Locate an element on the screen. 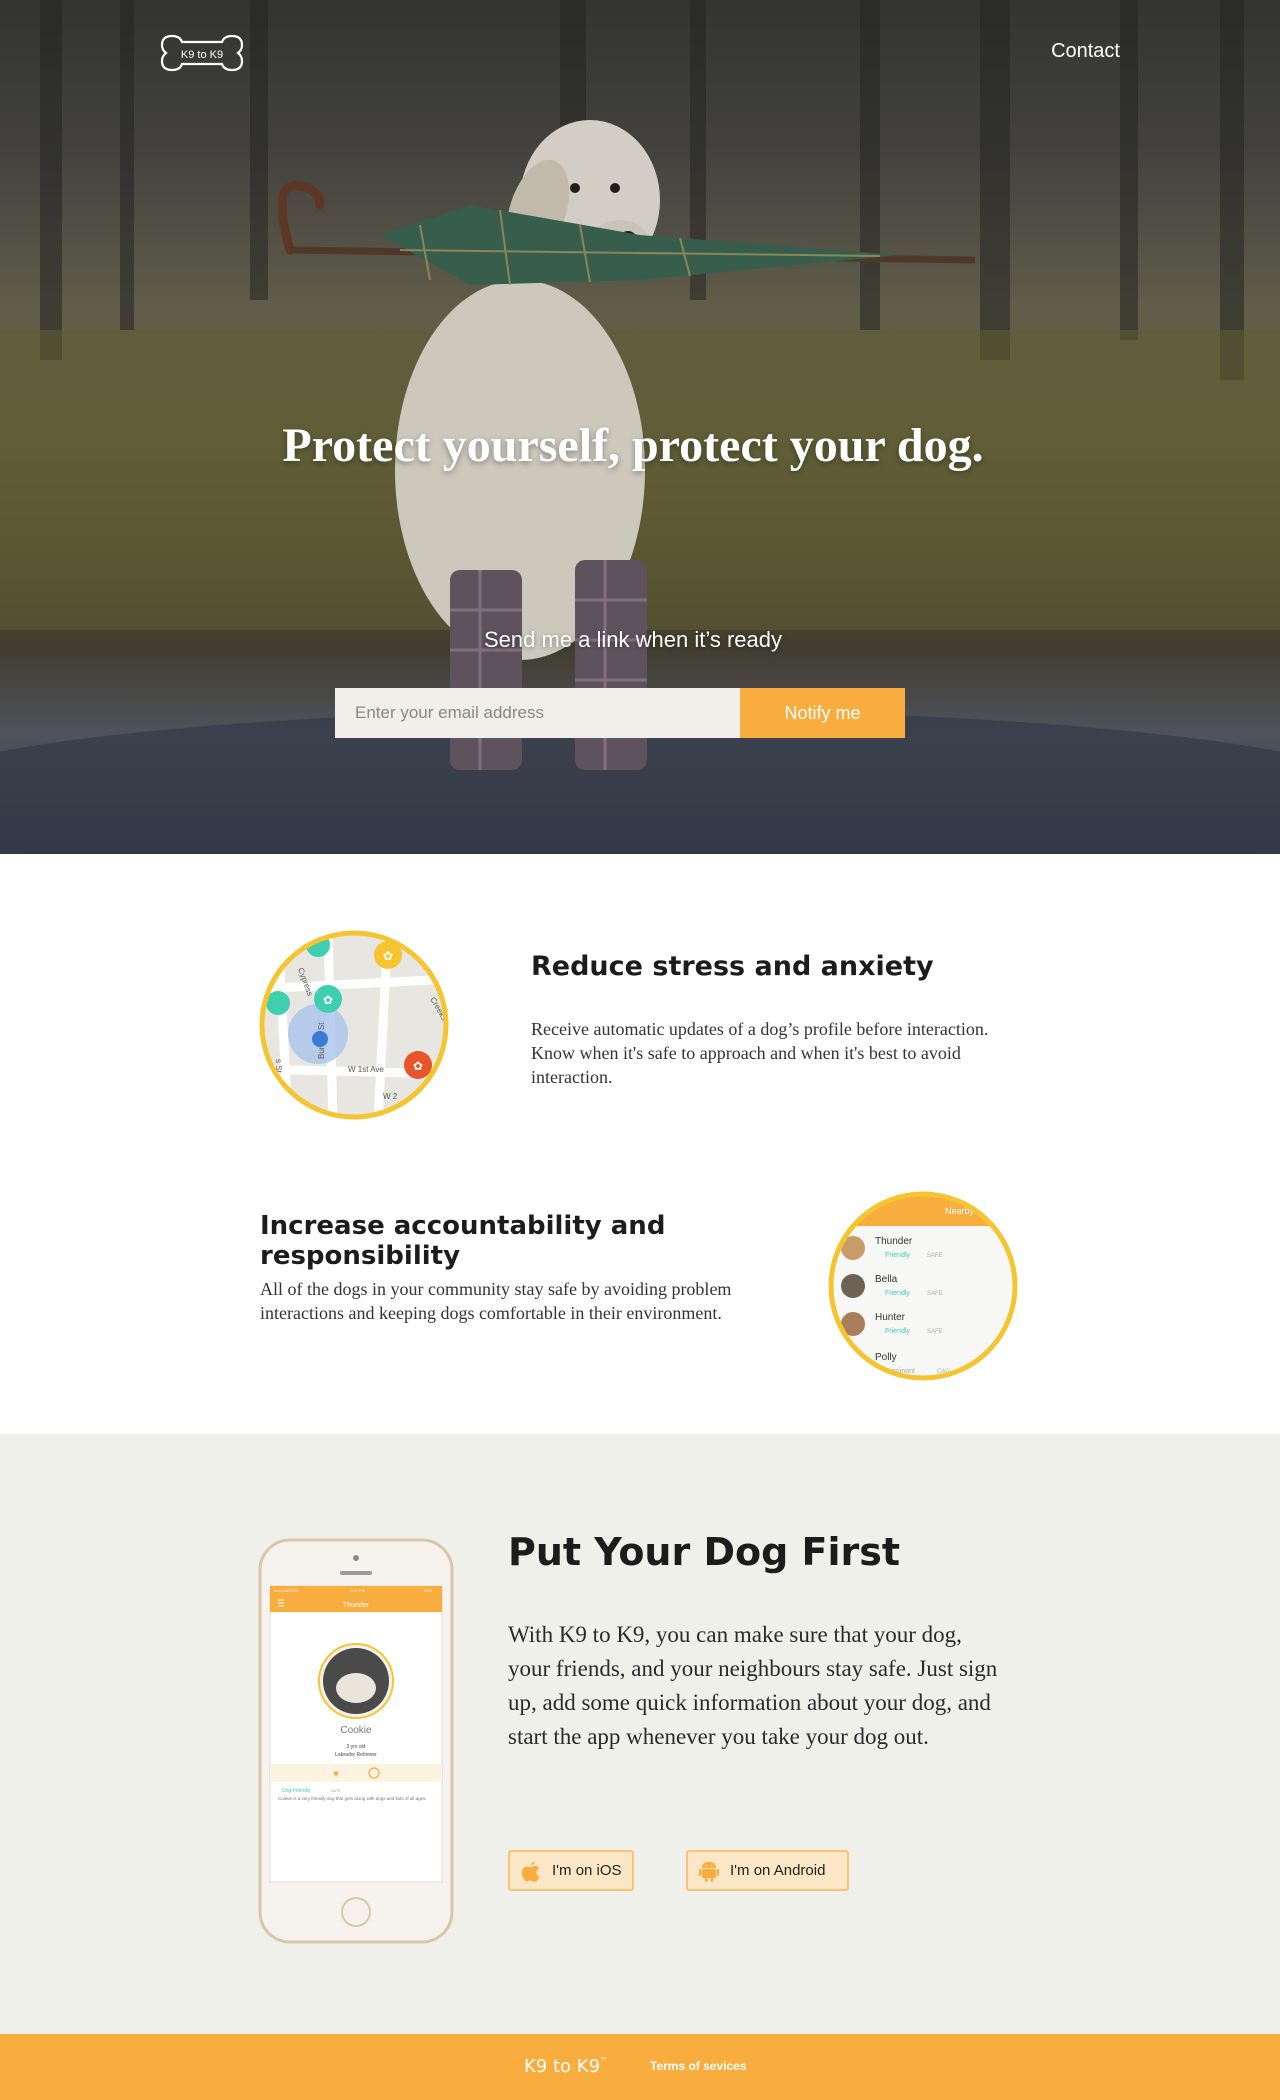 The width and height of the screenshot is (1280, 2100). svg-text: W 2 is located at coordinates (390, 1096).